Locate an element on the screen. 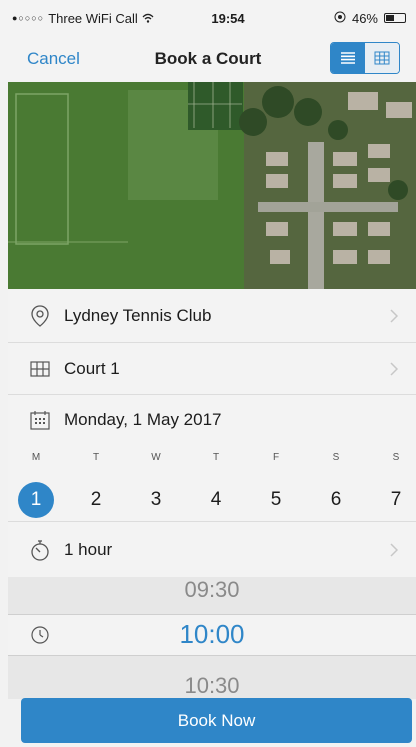 This screenshot has height=747, width=416. grid-view-icon is located at coordinates (382, 58).